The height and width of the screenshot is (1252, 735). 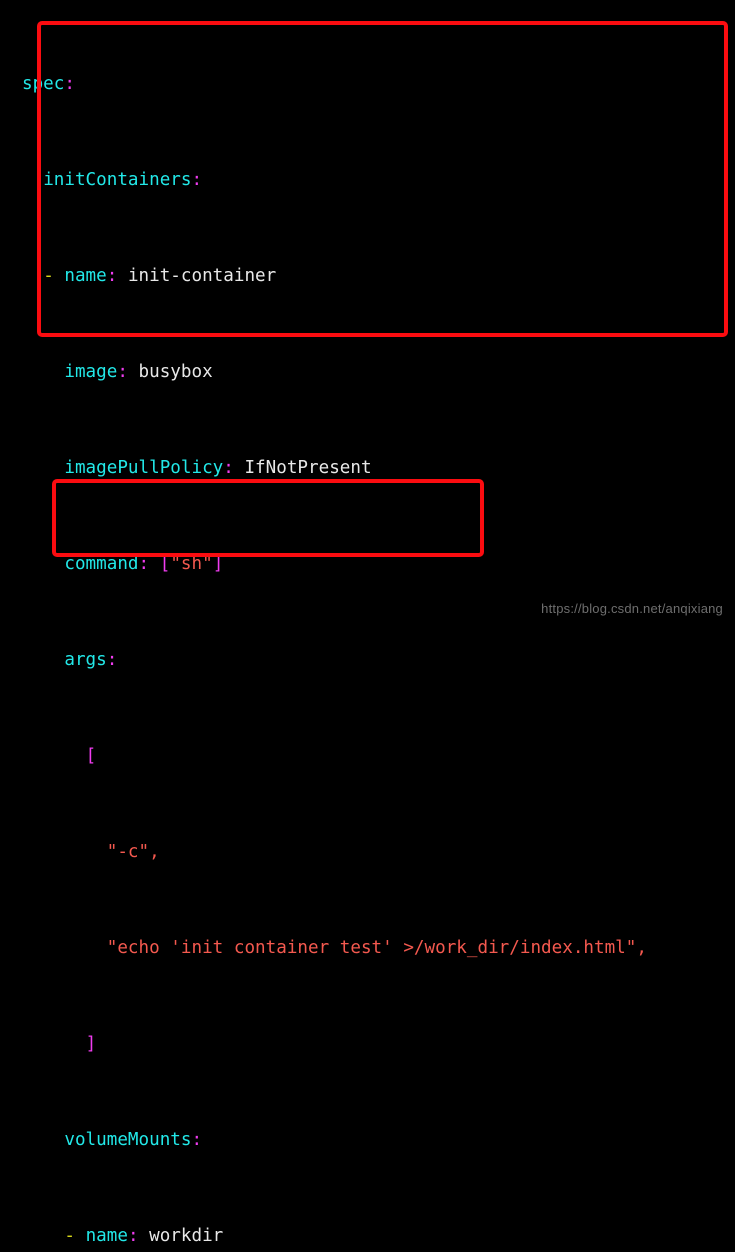 What do you see at coordinates (43, 84) in the screenshot?
I see `yaml-key: spec` at bounding box center [43, 84].